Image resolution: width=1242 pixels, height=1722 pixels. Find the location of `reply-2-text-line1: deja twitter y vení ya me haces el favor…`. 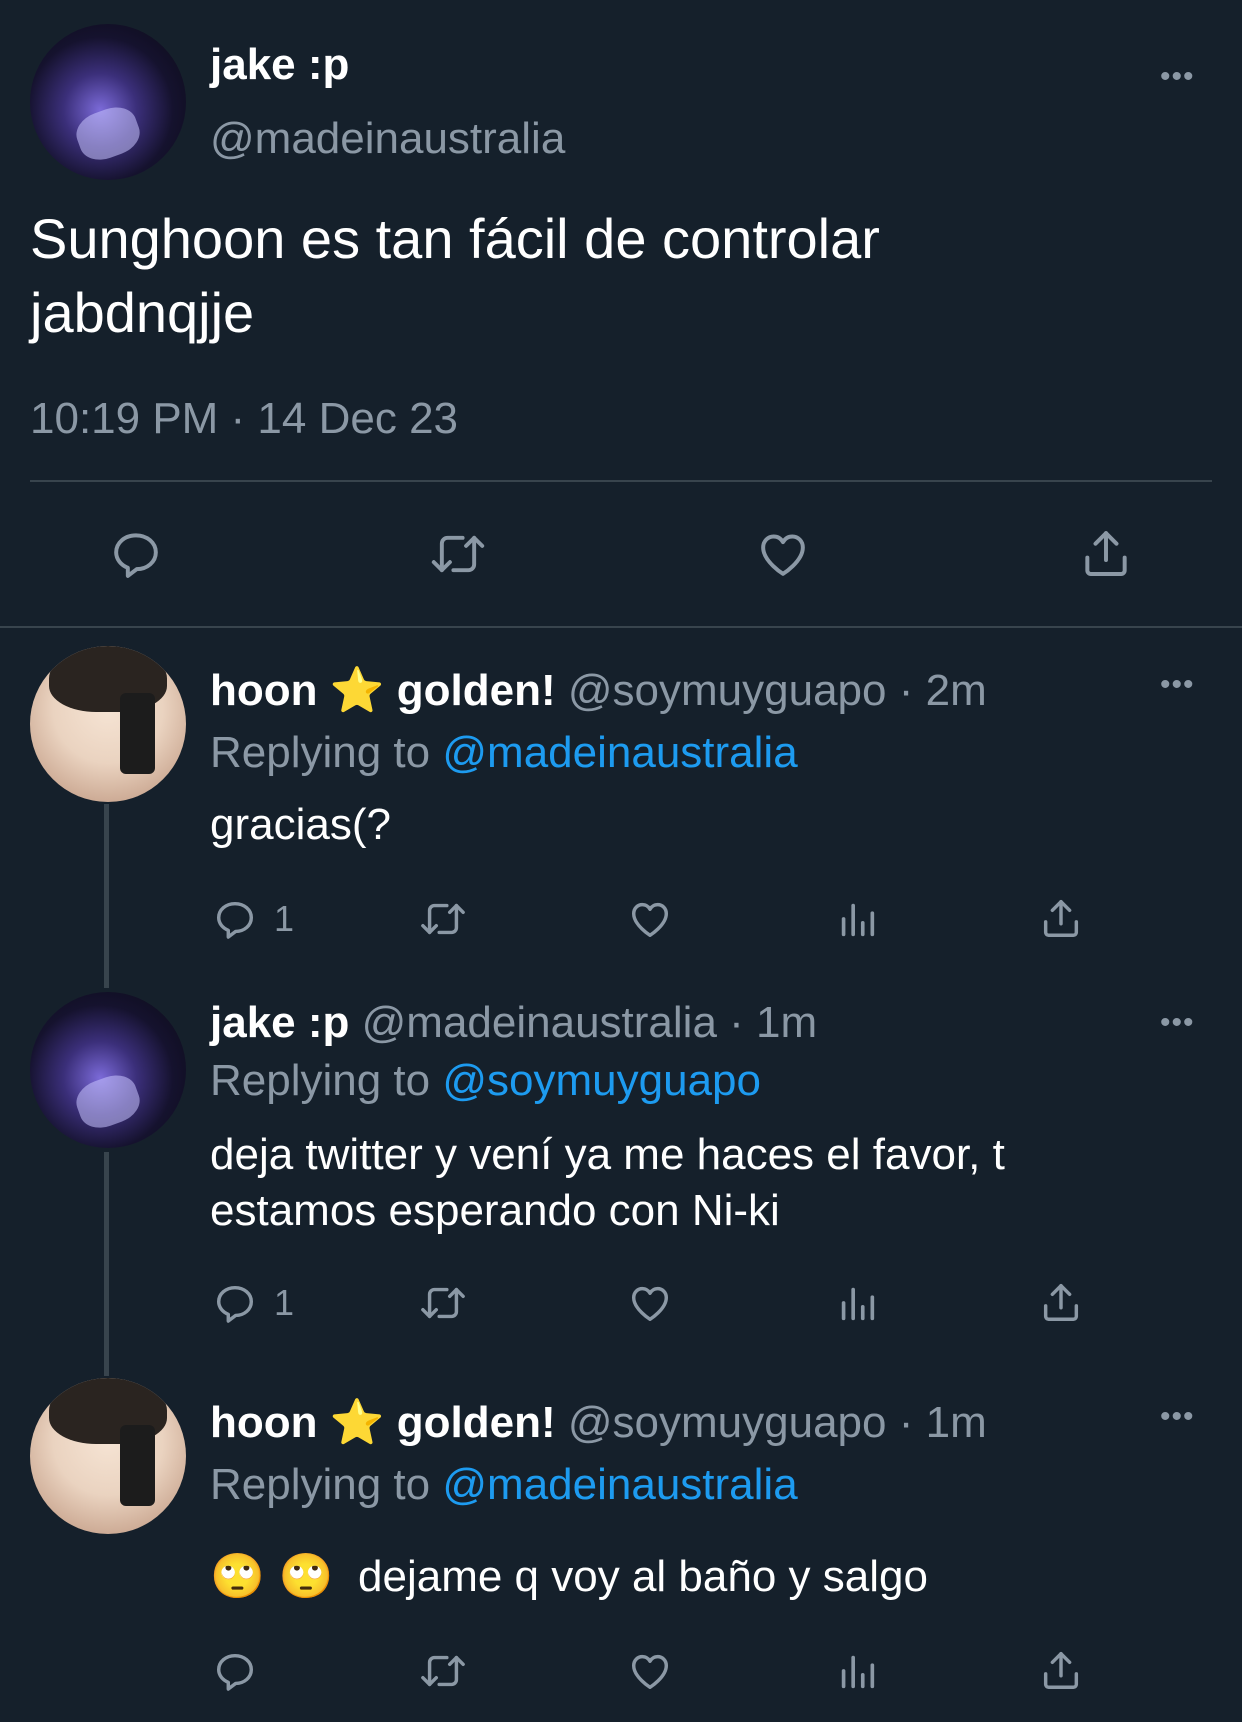

reply-2-text-line1: deja twitter y vení ya me haces el favor… is located at coordinates (607, 1154).